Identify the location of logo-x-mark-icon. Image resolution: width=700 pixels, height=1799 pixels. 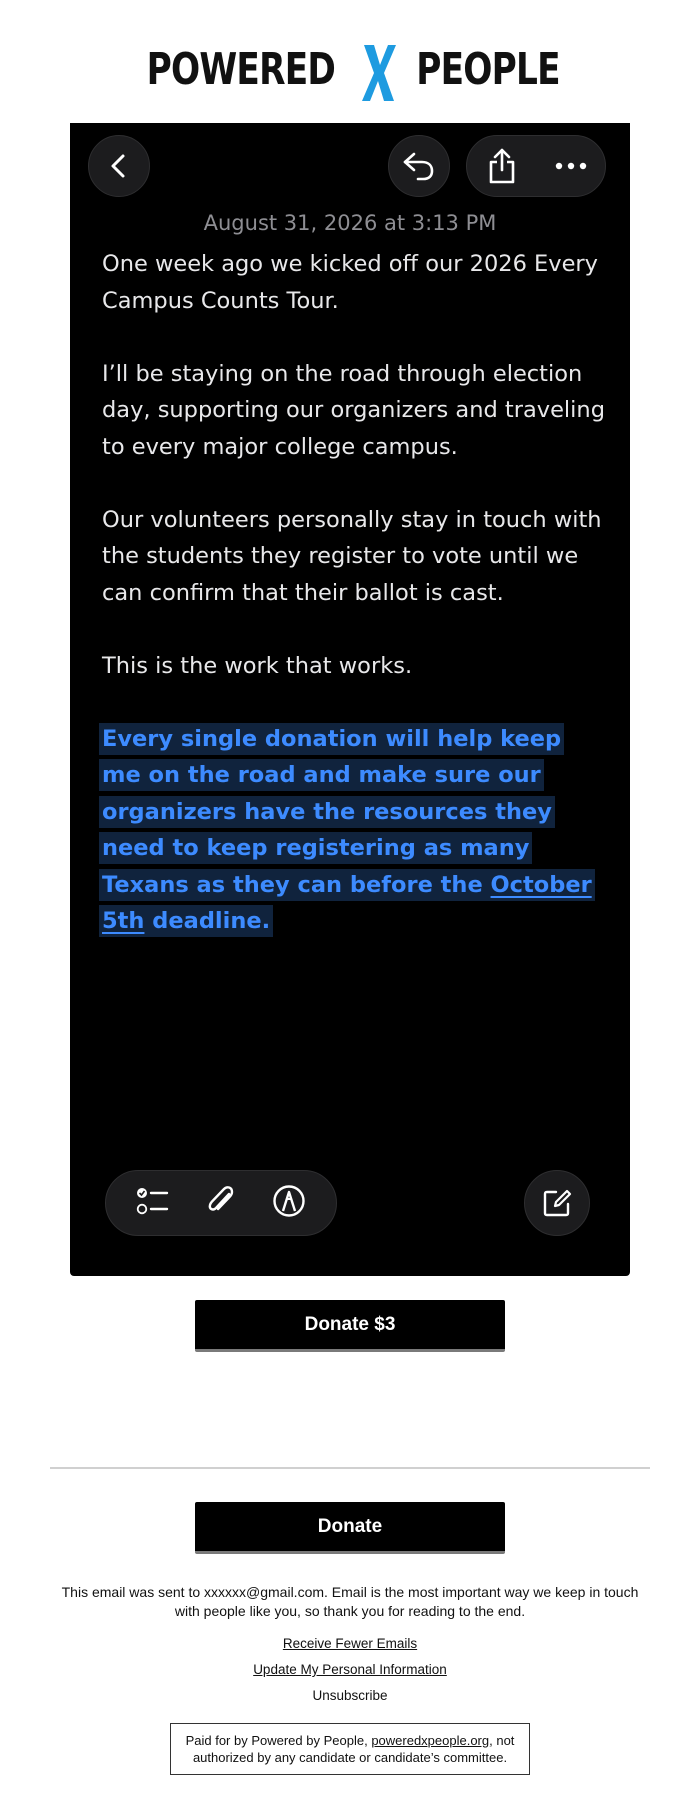
(378, 73).